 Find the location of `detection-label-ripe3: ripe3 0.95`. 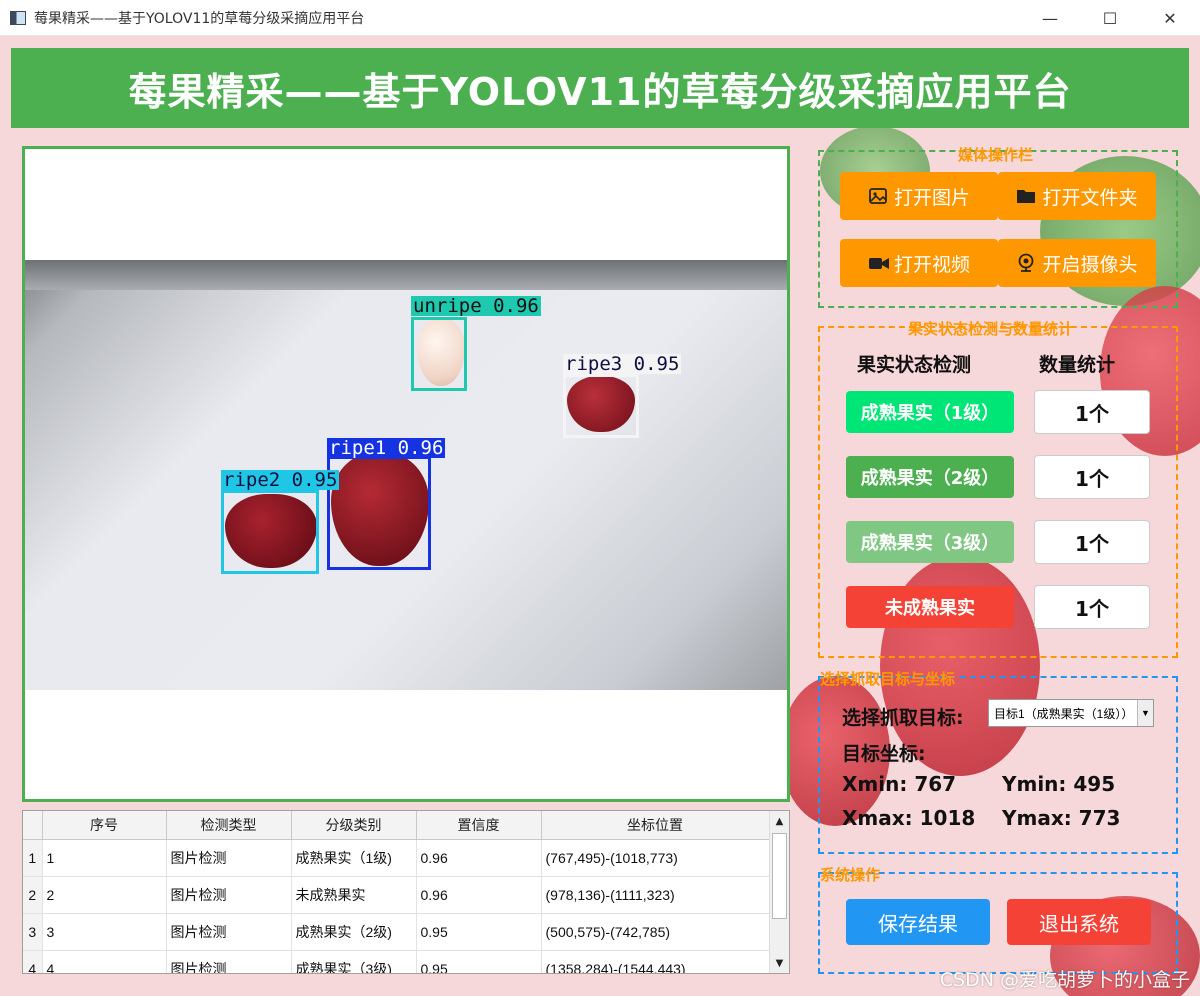

detection-label-ripe3: ripe3 0.95 is located at coordinates (622, 364).